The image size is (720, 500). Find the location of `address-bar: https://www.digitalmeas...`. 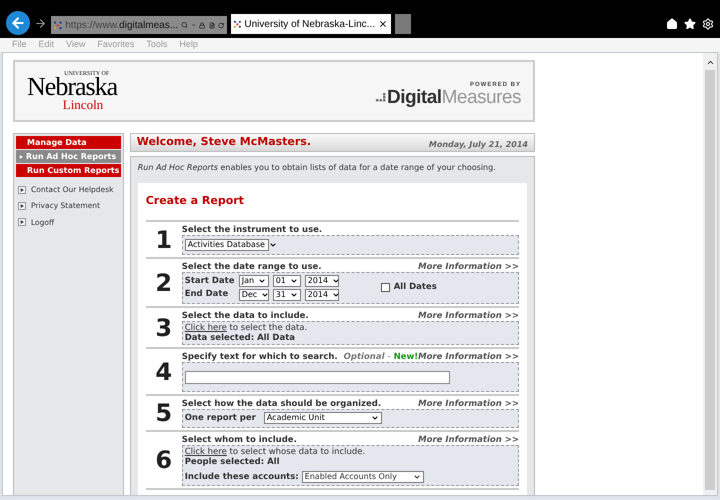

address-bar: https://www.digitalmeas... is located at coordinates (139, 25).